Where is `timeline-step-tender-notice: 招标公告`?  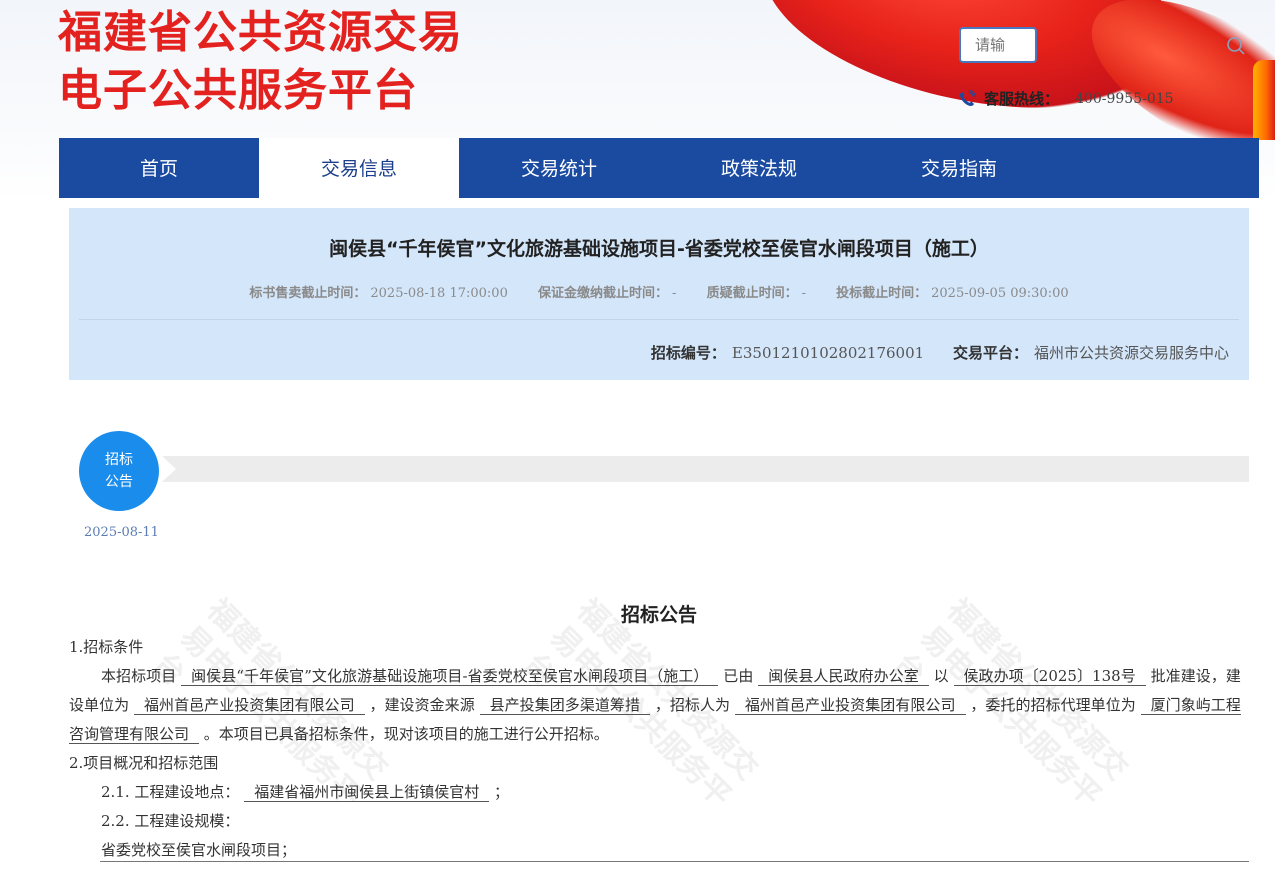
timeline-step-tender-notice: 招标公告 is located at coordinates (119, 471).